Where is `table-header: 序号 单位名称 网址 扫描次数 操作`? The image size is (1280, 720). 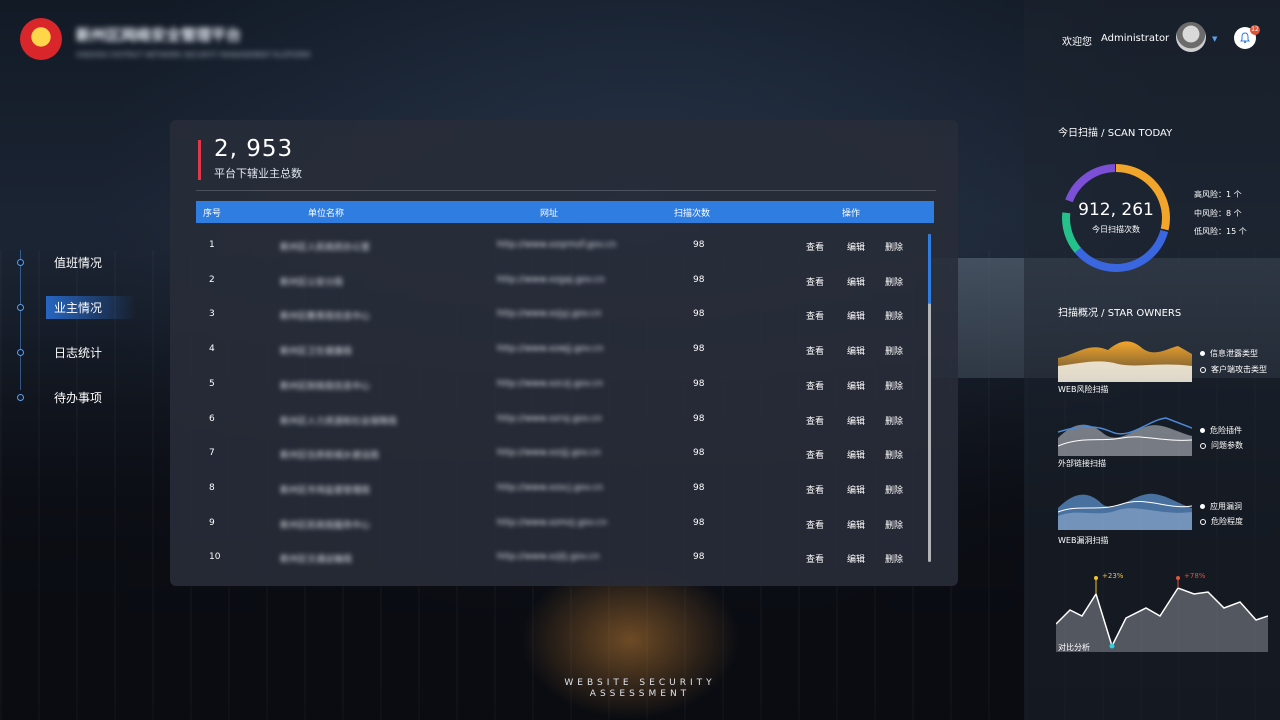
table-header: 序号 单位名称 网址 扫描次数 操作 is located at coordinates (565, 212).